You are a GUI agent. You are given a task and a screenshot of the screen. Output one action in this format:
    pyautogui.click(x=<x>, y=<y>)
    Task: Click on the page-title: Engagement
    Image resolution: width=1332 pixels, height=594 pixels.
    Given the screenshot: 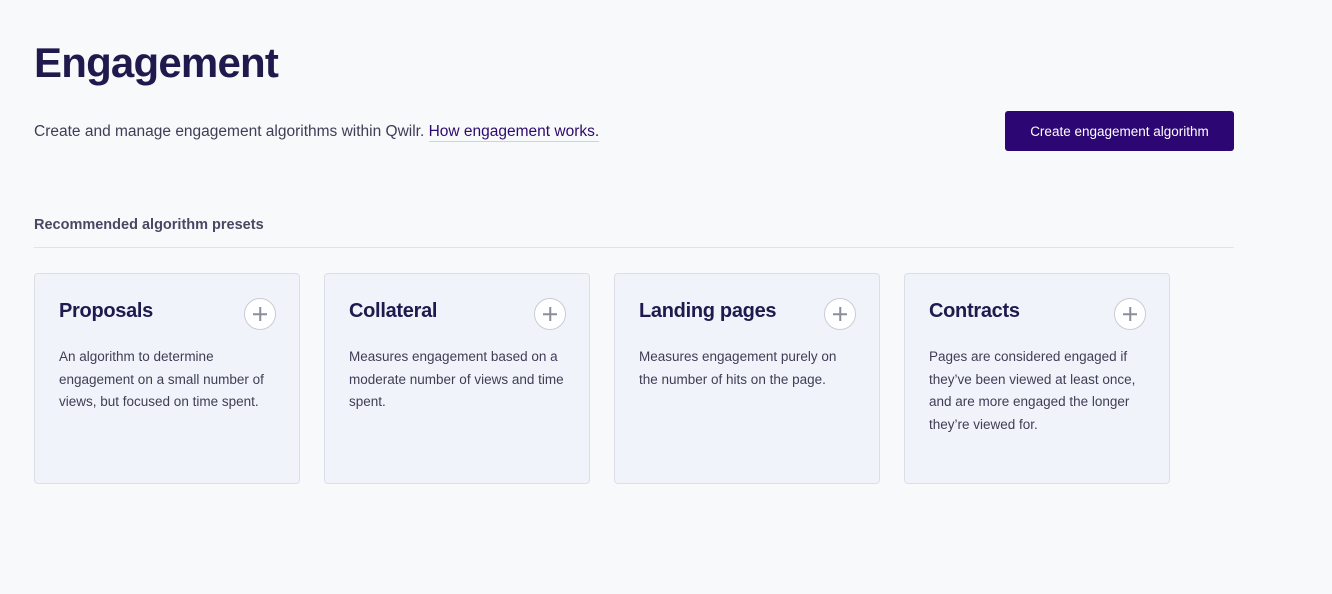 What is the action you would take?
    pyautogui.click(x=156, y=62)
    